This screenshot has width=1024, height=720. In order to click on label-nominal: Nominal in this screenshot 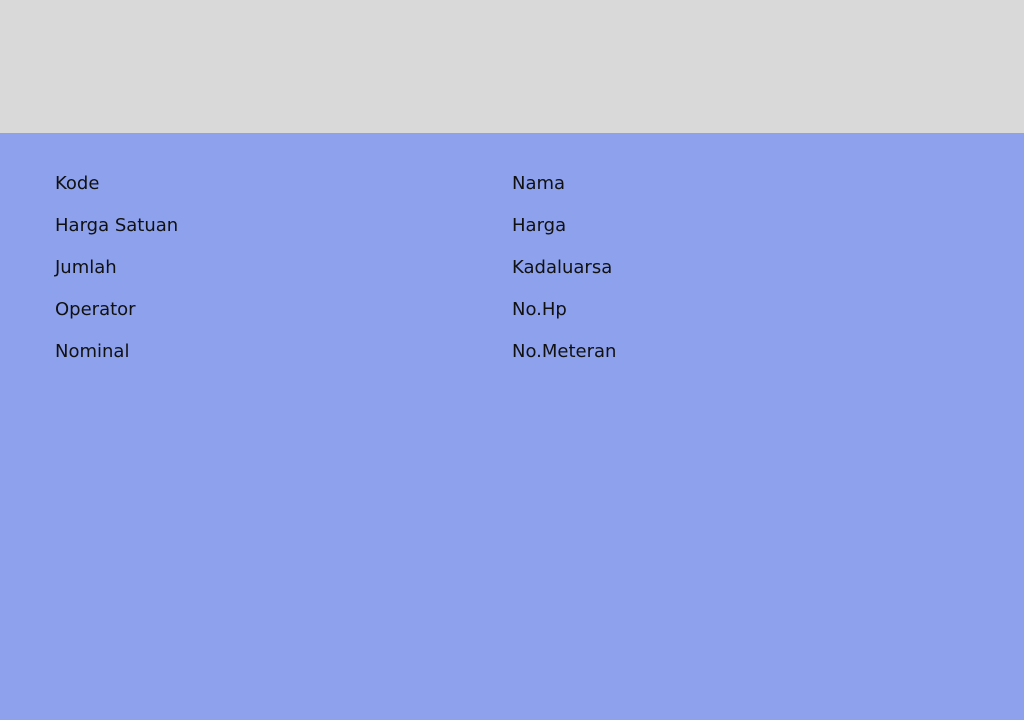, I will do `click(92, 351)`.